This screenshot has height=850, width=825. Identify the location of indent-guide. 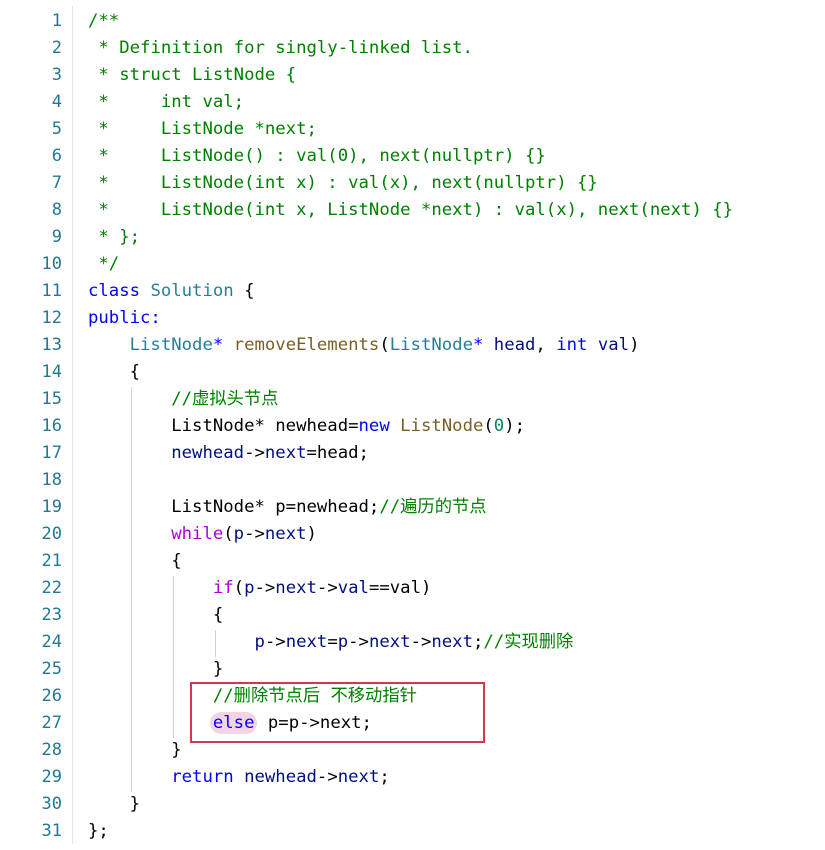
(131, 589).